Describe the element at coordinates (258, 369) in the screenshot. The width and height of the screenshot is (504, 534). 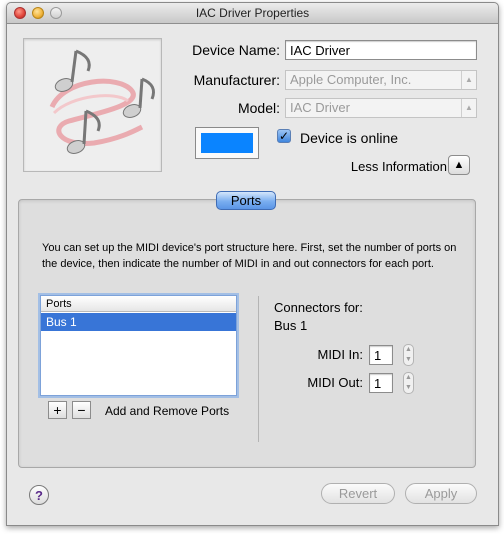
I see `vertical-divider` at that location.